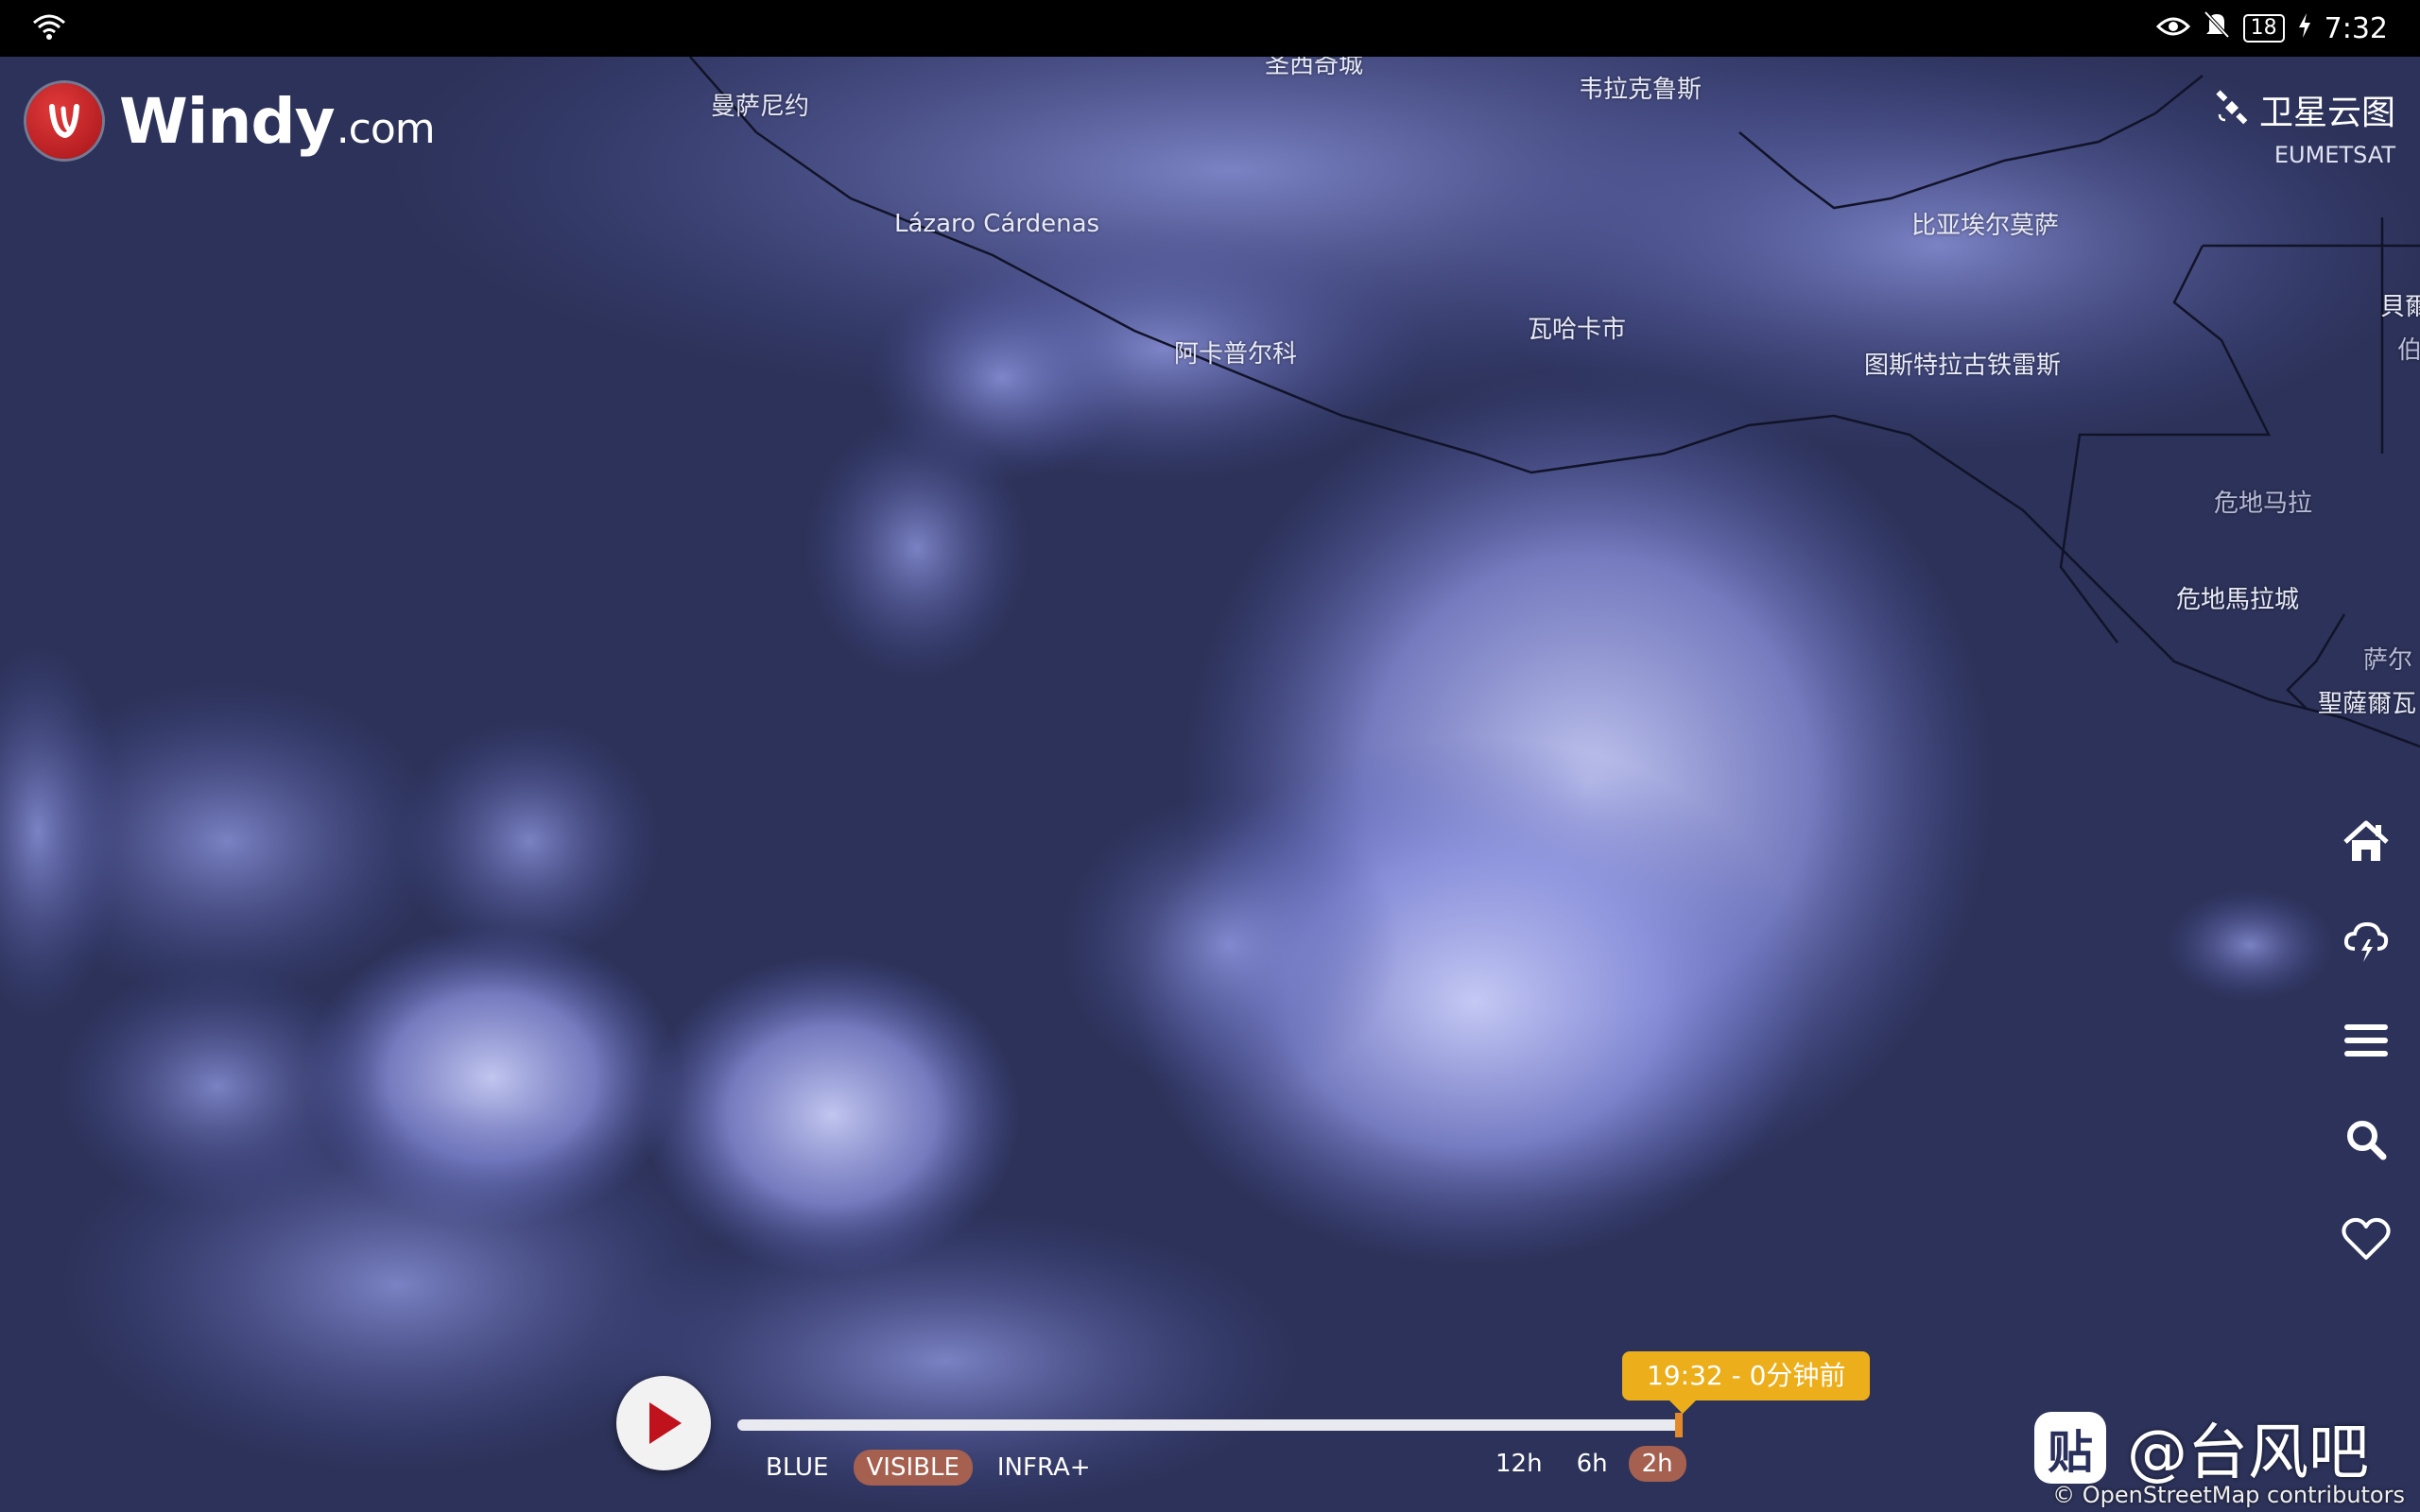 This screenshot has width=2420, height=1512. I want to click on place-label: 阿卡普尔科, so click(1236, 354).